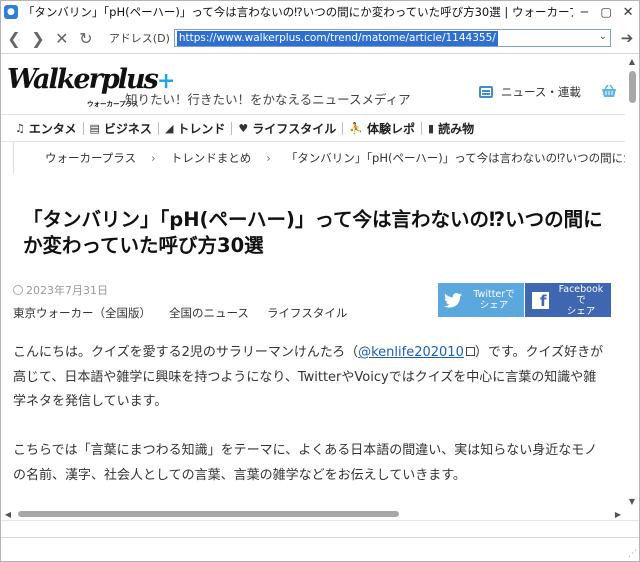 This screenshot has width=640, height=562. I want to click on nav-item-lifestyle: ♥ ライフスタイル, so click(287, 128).